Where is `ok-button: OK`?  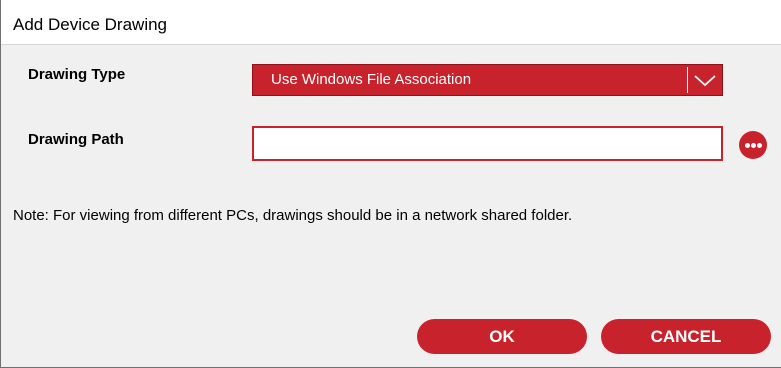
ok-button: OK is located at coordinates (502, 336).